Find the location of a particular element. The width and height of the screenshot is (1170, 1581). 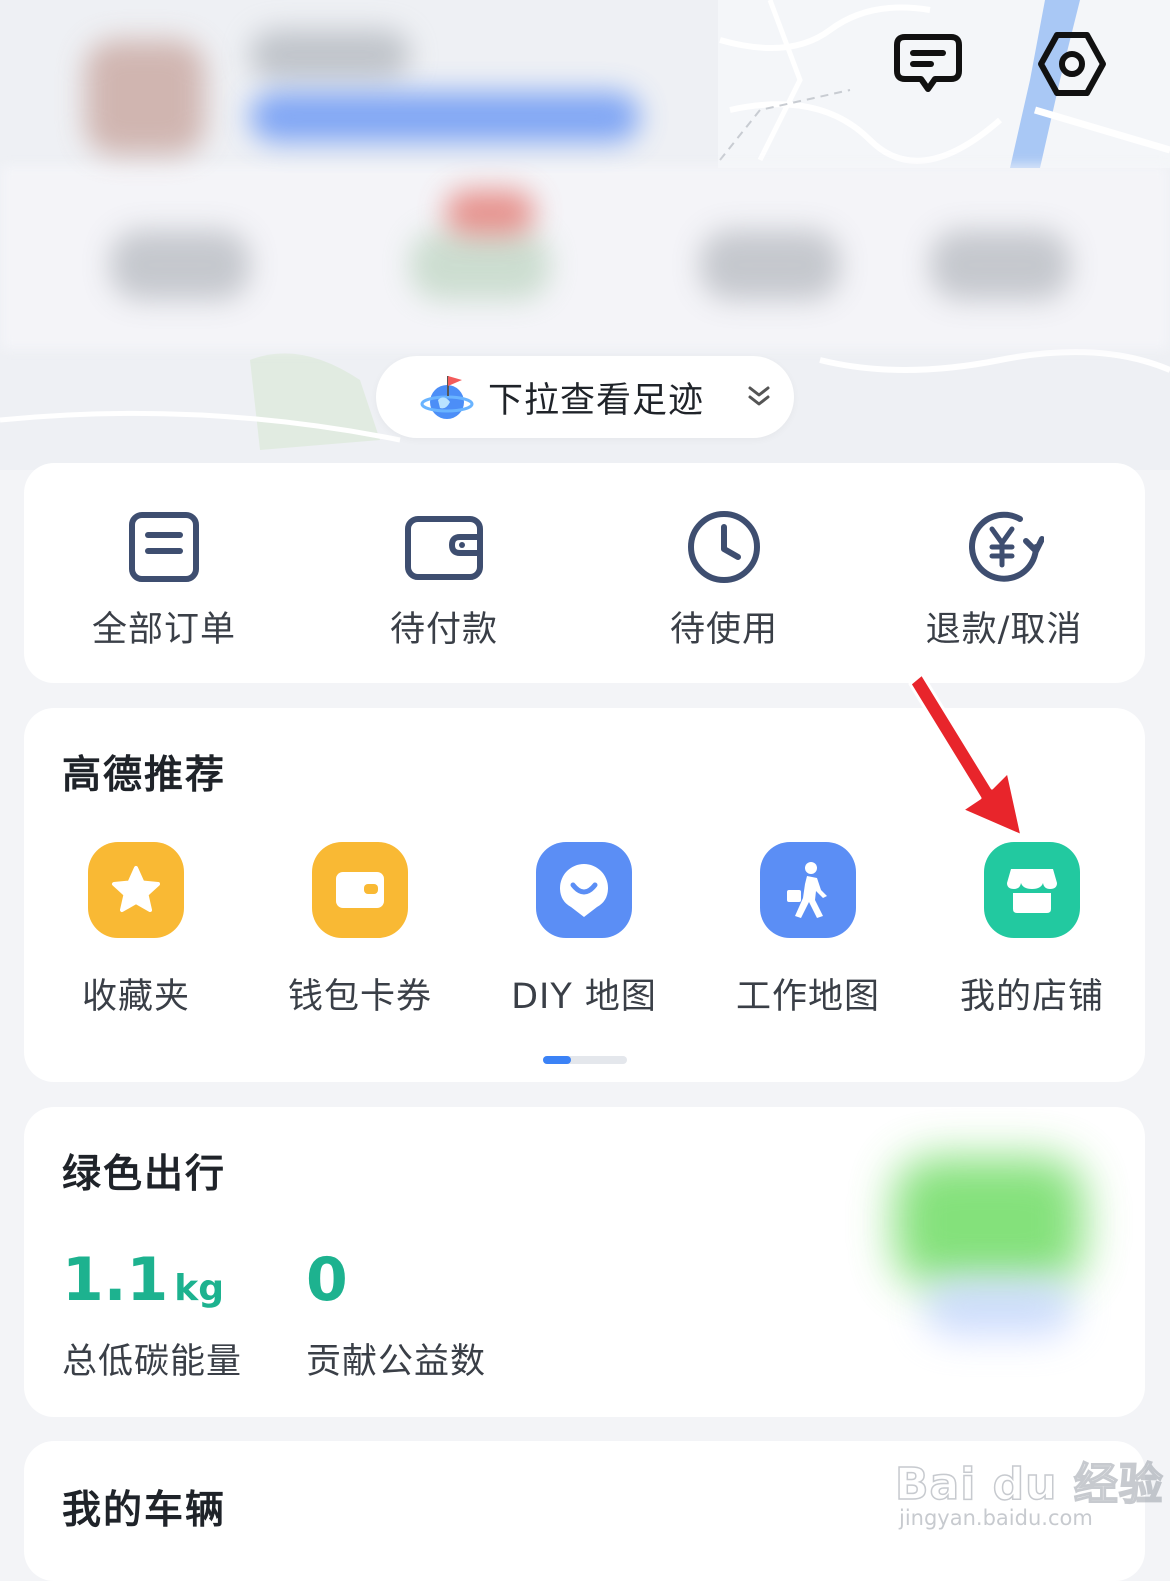

pull-down-footprint-button: 下拉查看足迹 is located at coordinates (585, 397).